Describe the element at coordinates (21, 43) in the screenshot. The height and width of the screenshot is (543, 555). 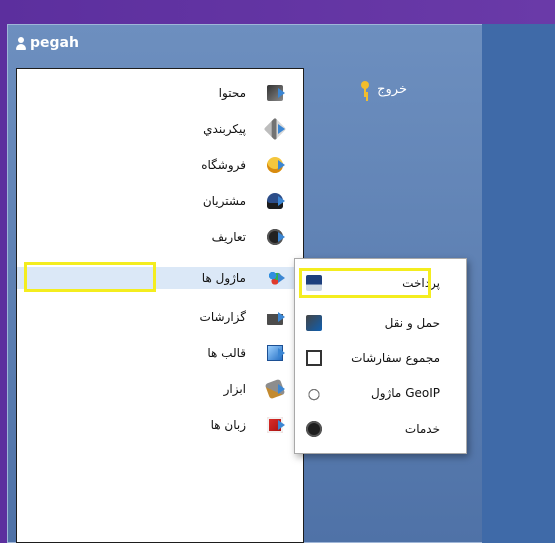
I see `user-icon` at that location.